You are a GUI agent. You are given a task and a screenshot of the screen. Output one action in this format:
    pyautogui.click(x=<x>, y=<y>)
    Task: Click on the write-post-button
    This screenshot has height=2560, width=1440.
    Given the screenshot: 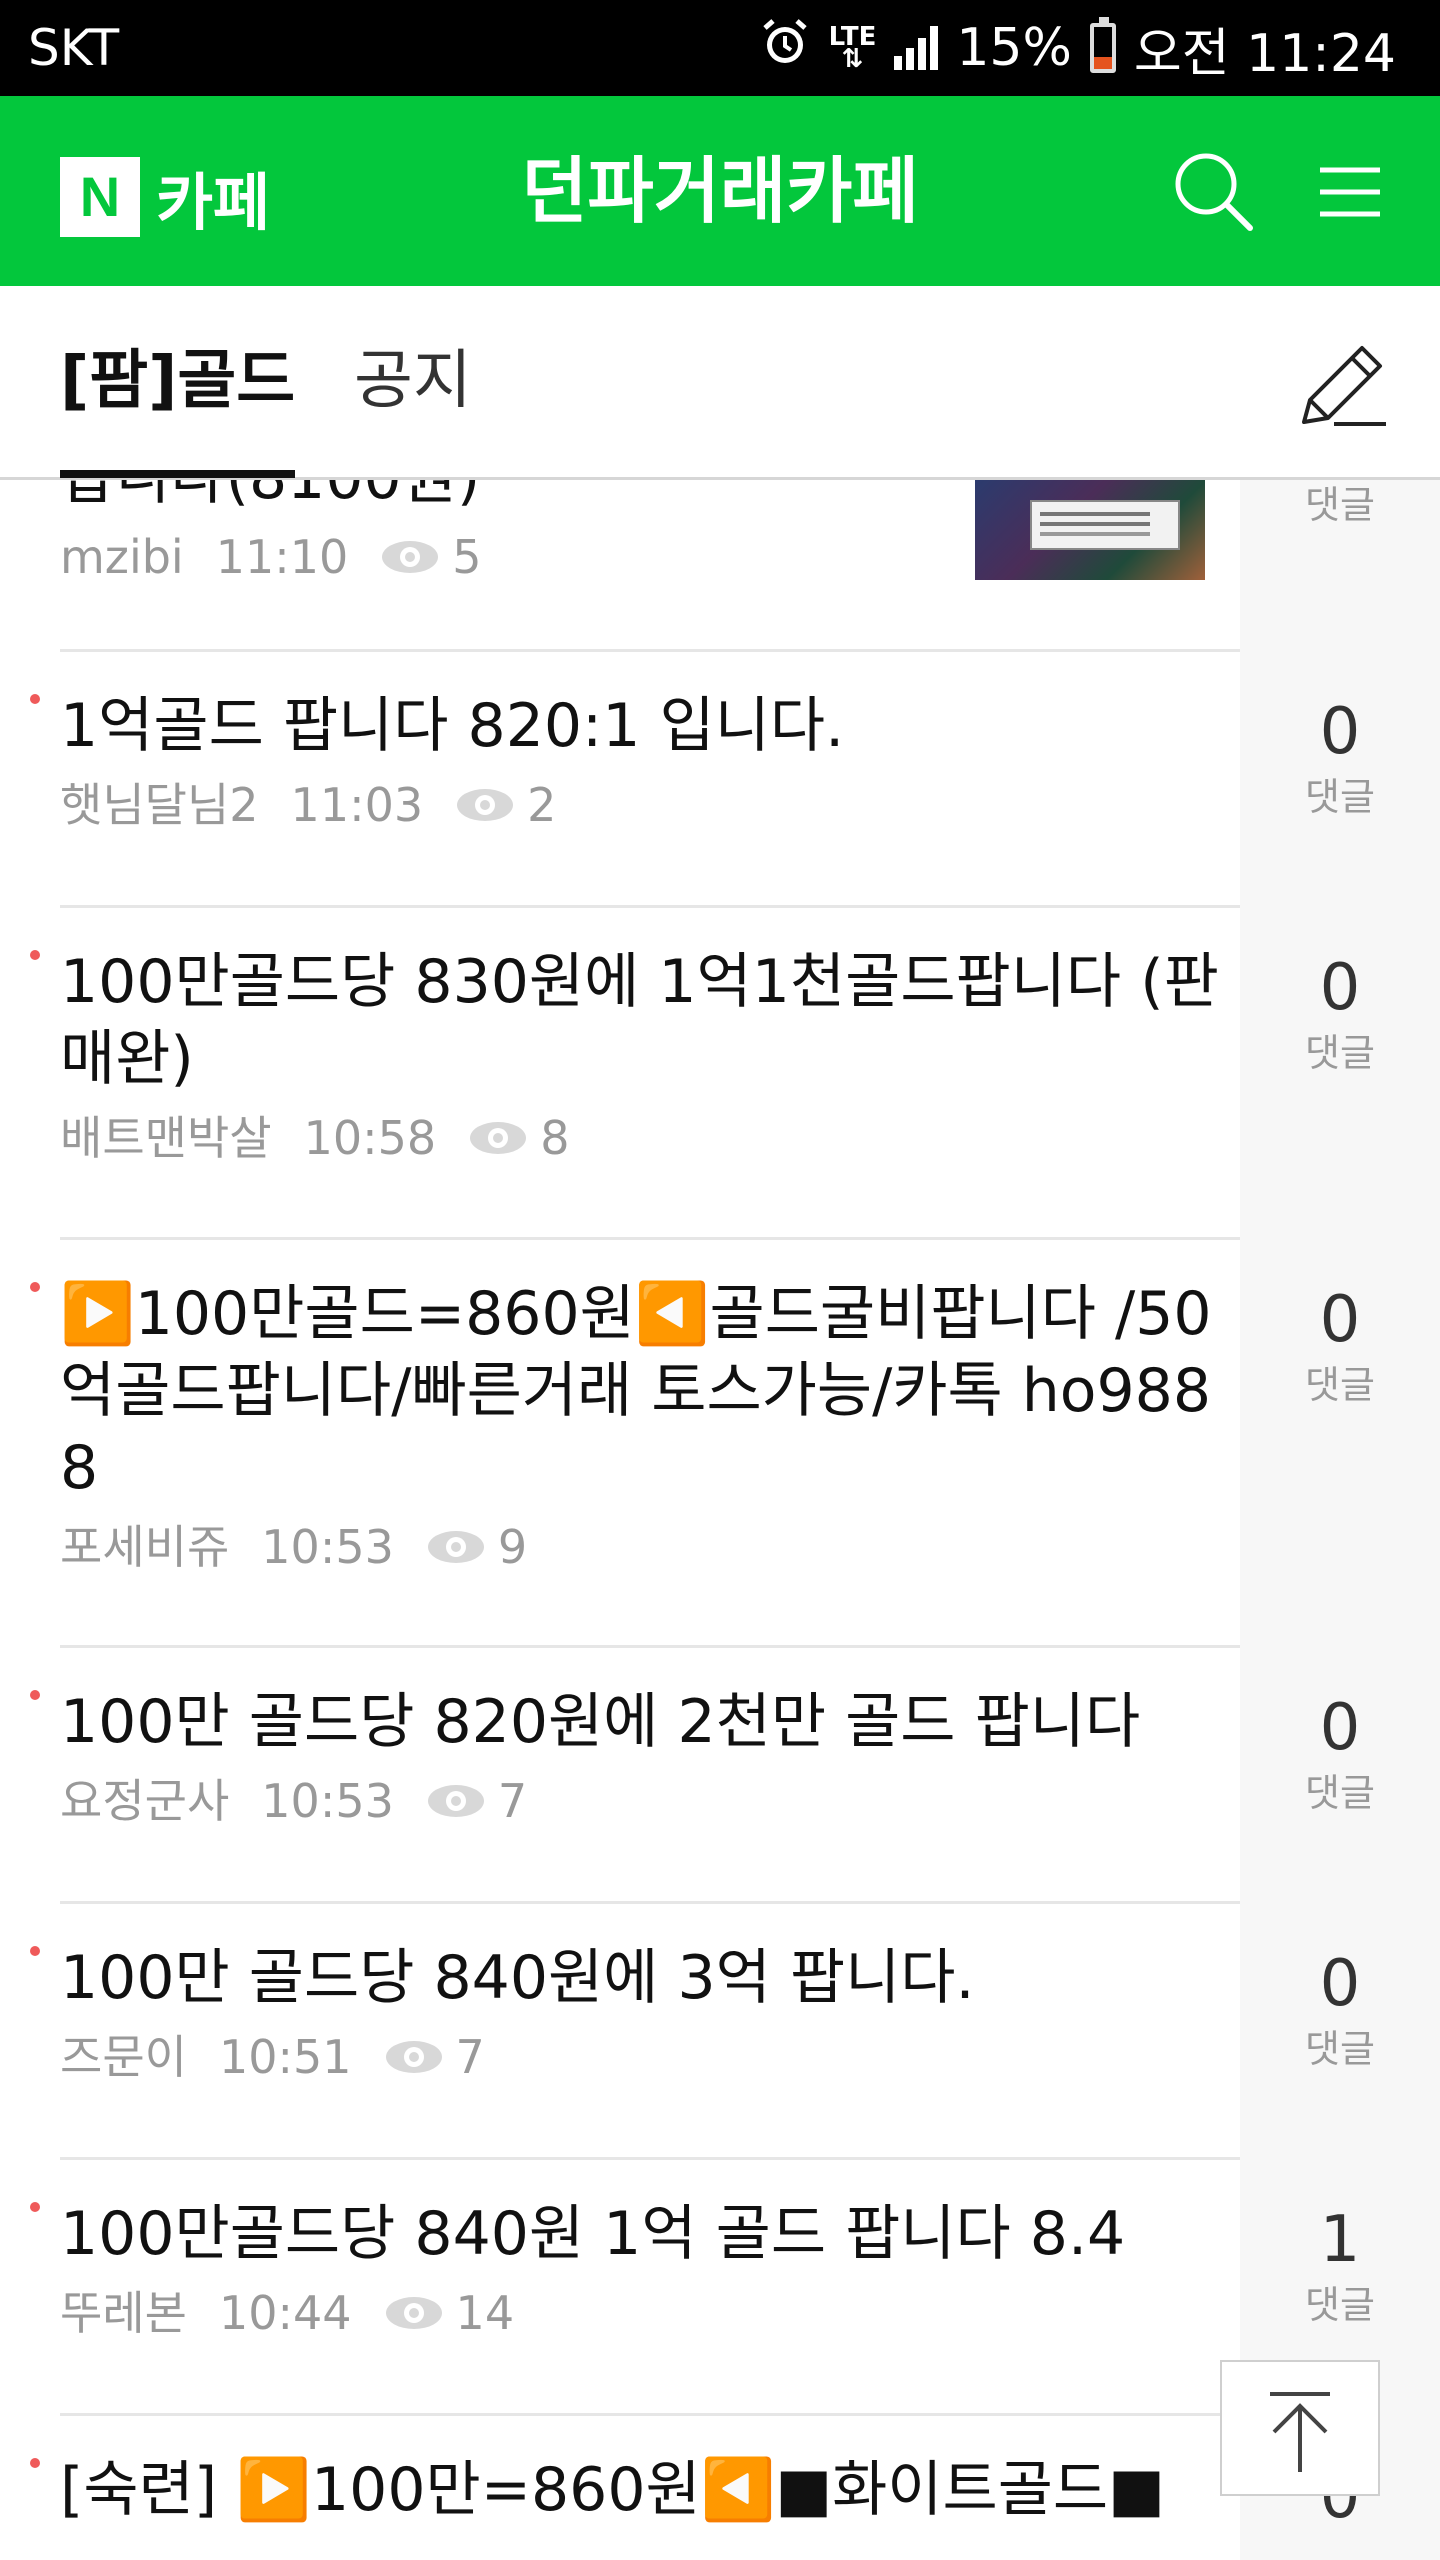 What is the action you would take?
    pyautogui.click(x=1340, y=386)
    